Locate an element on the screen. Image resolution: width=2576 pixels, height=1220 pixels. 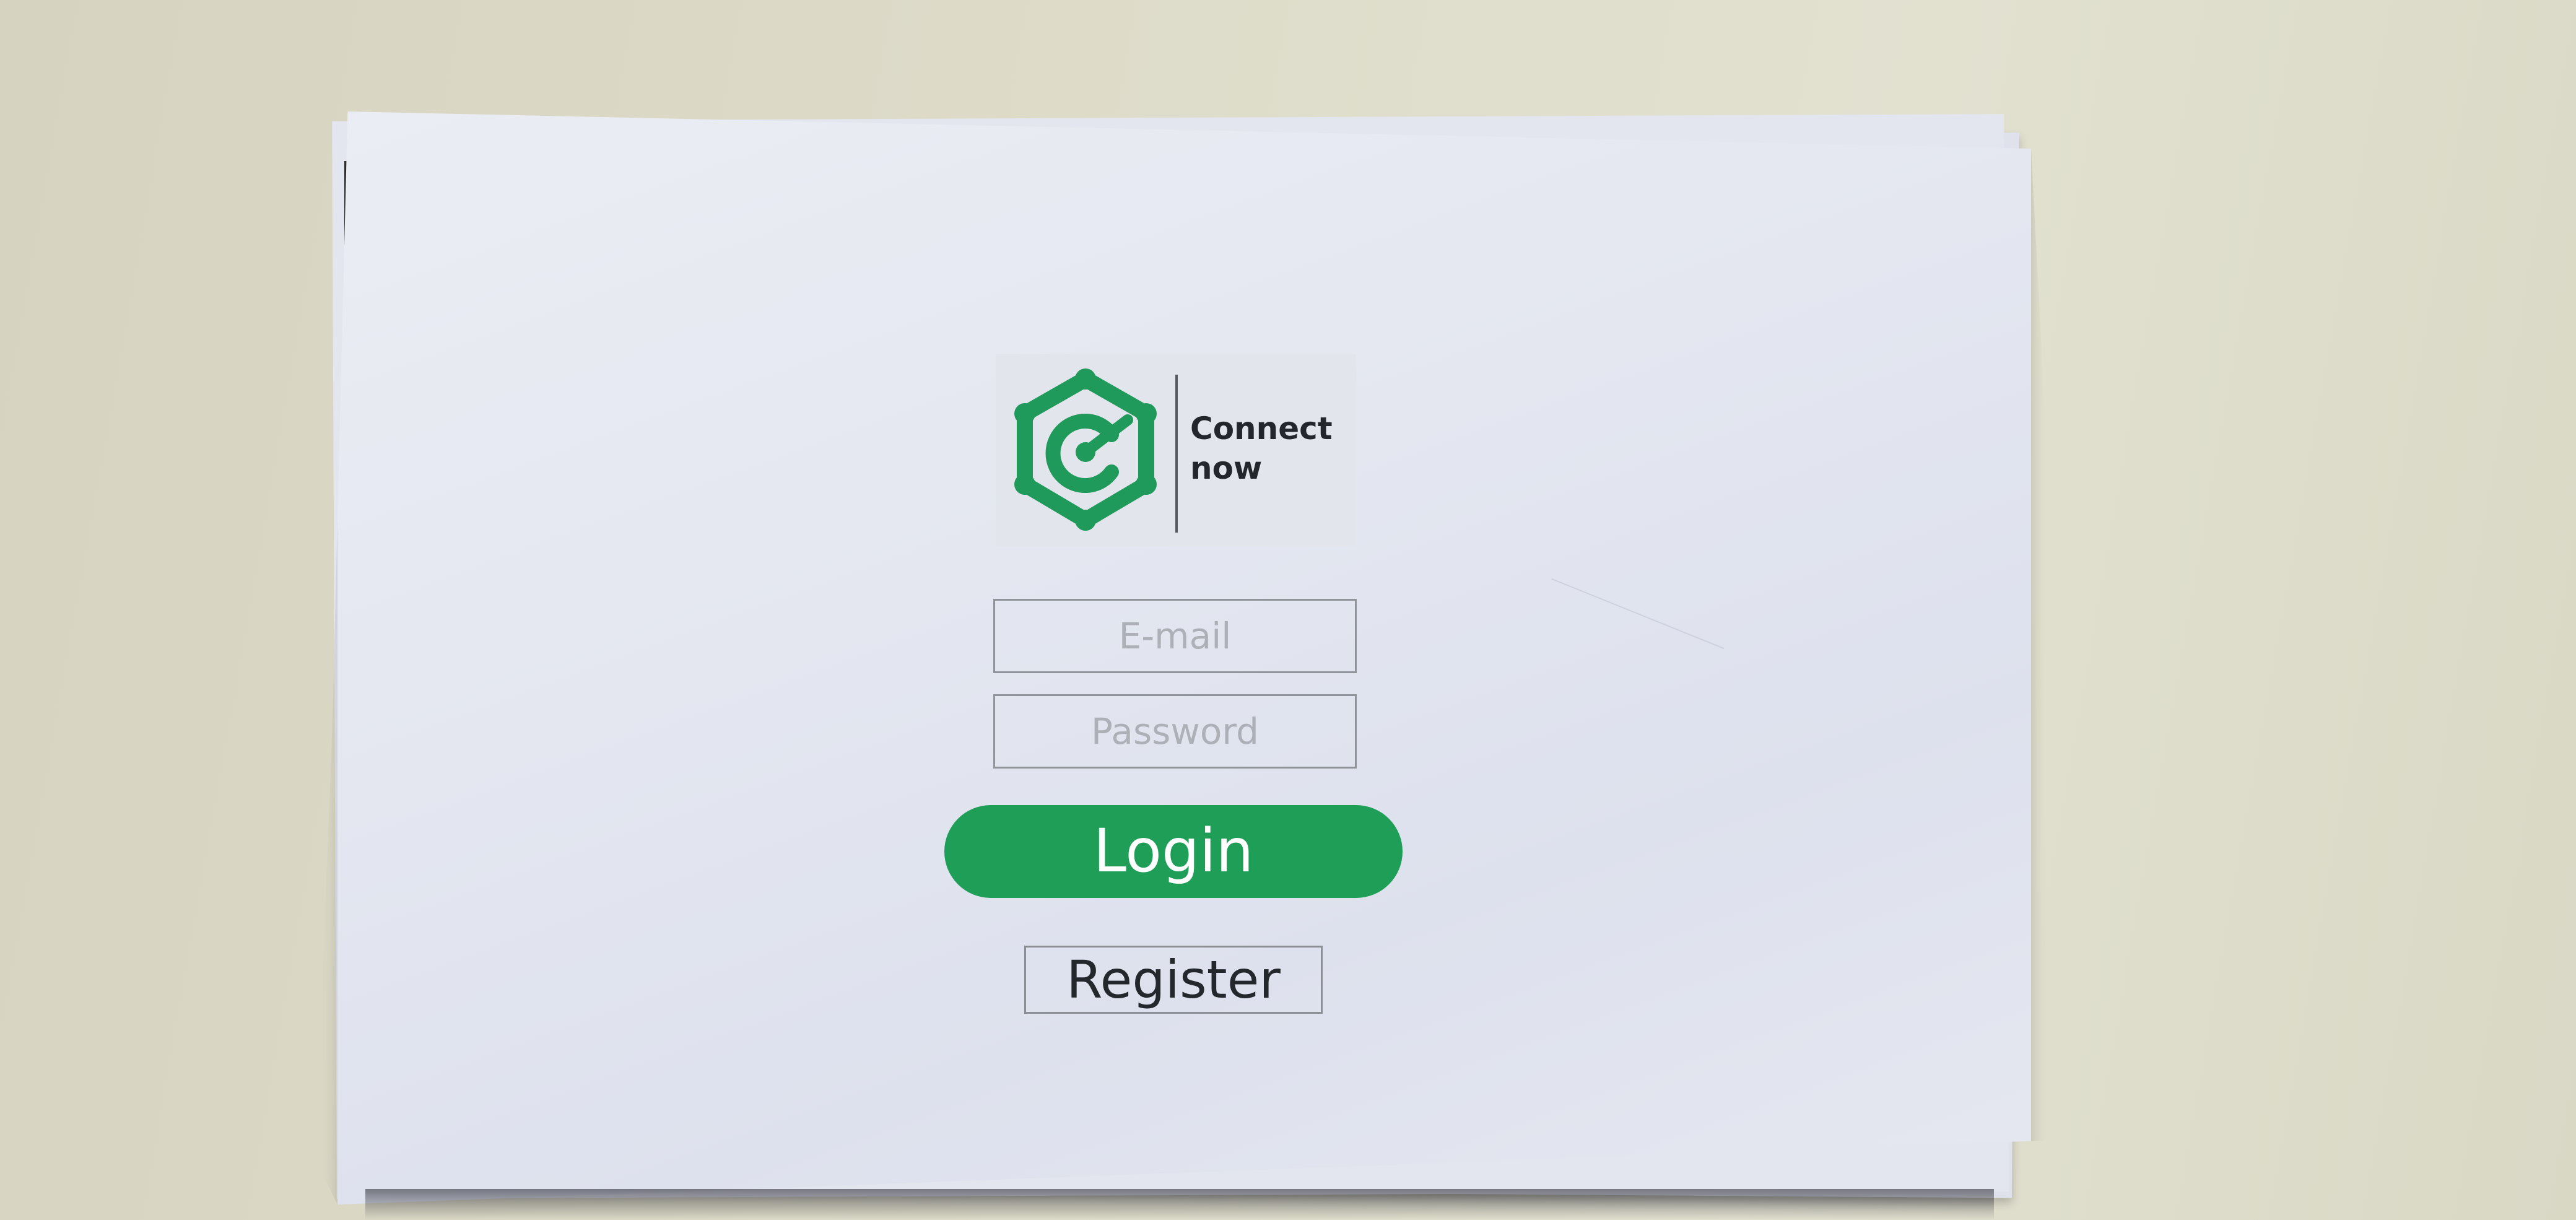
paper-crease is located at coordinates (1638, 614).